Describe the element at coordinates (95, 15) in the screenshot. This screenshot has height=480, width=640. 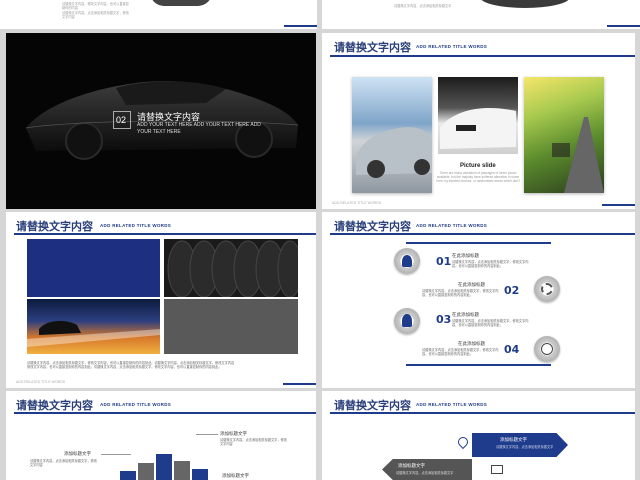
I see `slide-text: 请替换文字内容，点击添加相关标题文字，修改文字内容` at that location.